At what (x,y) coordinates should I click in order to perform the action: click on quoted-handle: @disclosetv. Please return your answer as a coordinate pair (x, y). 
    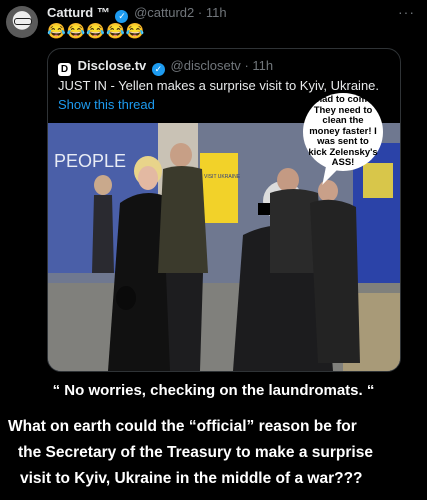
    Looking at the image, I should click on (206, 65).